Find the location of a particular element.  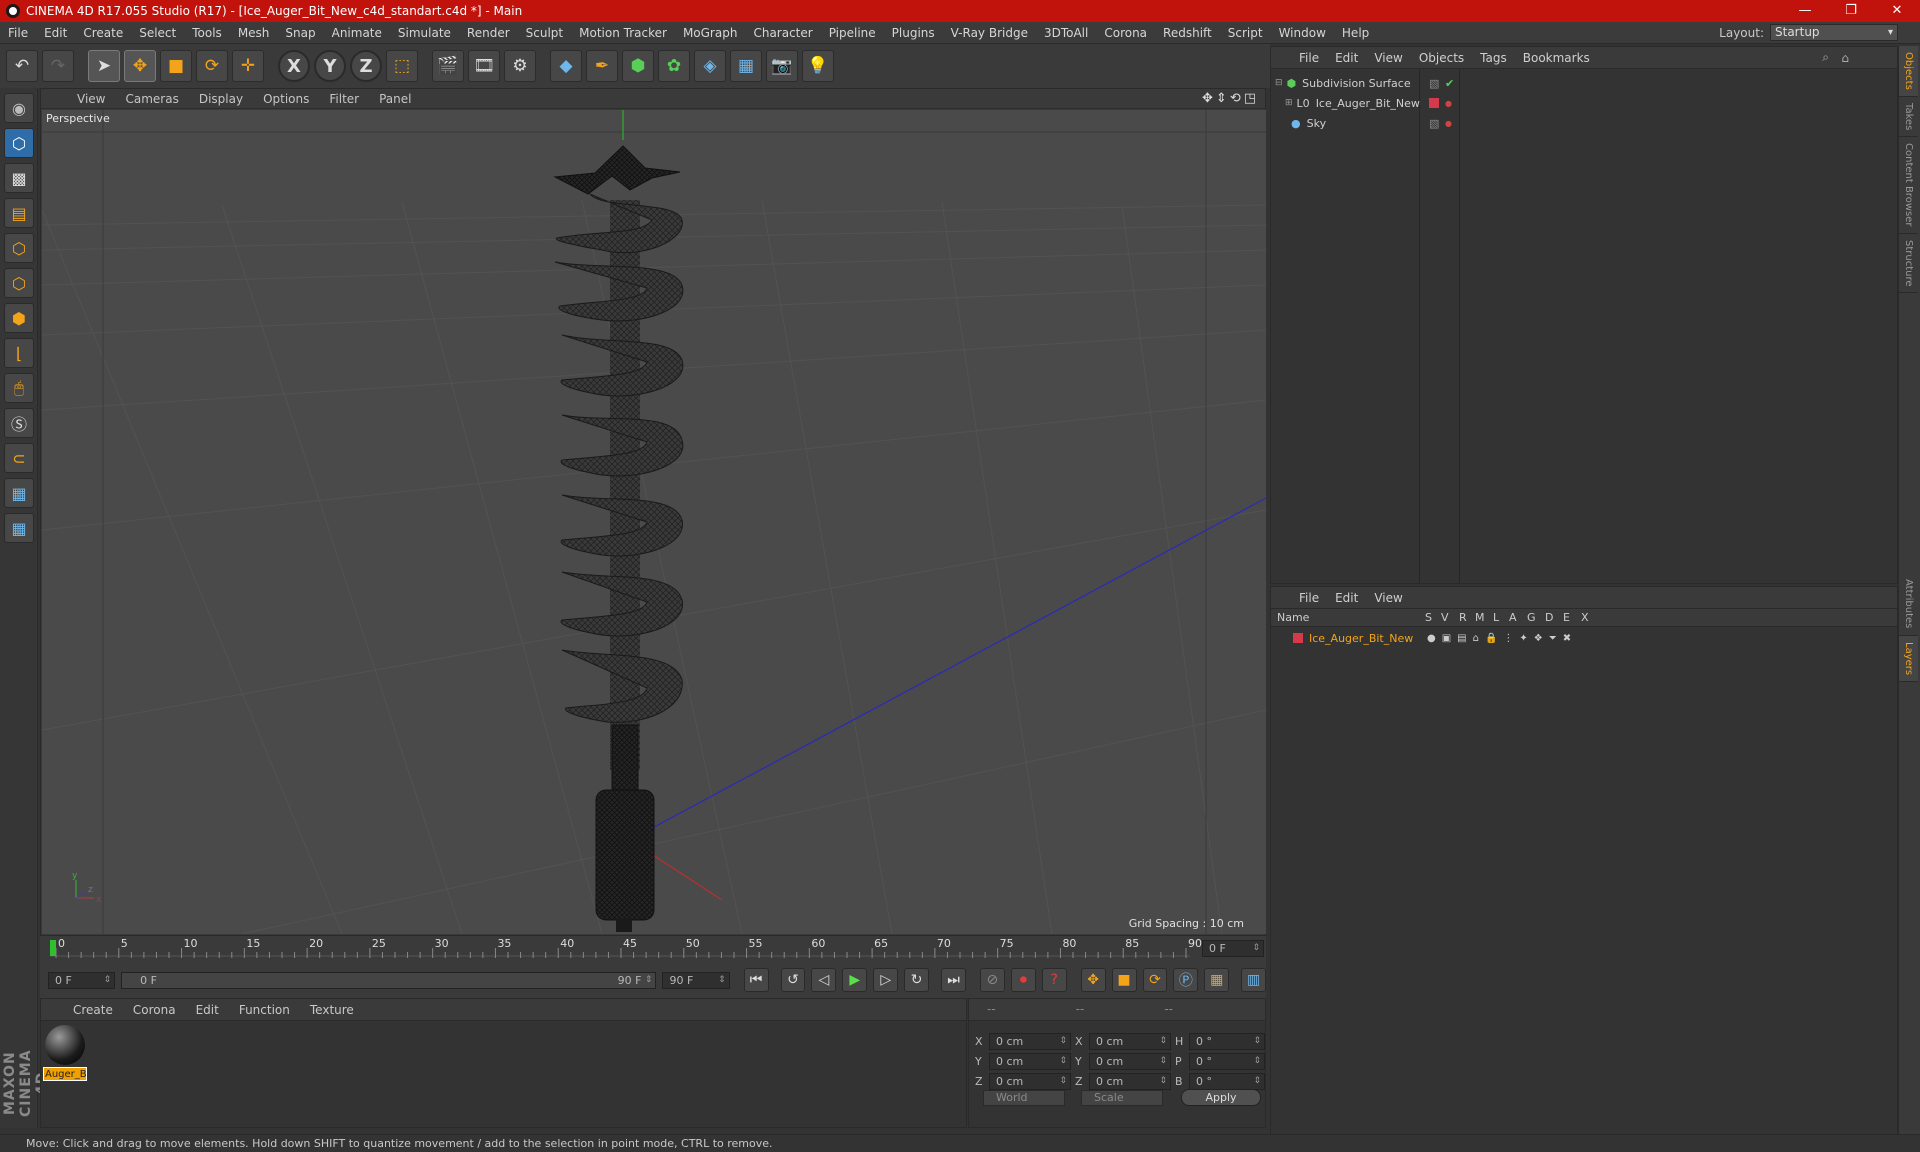

x-axis-icon: X is located at coordinates (294, 66).